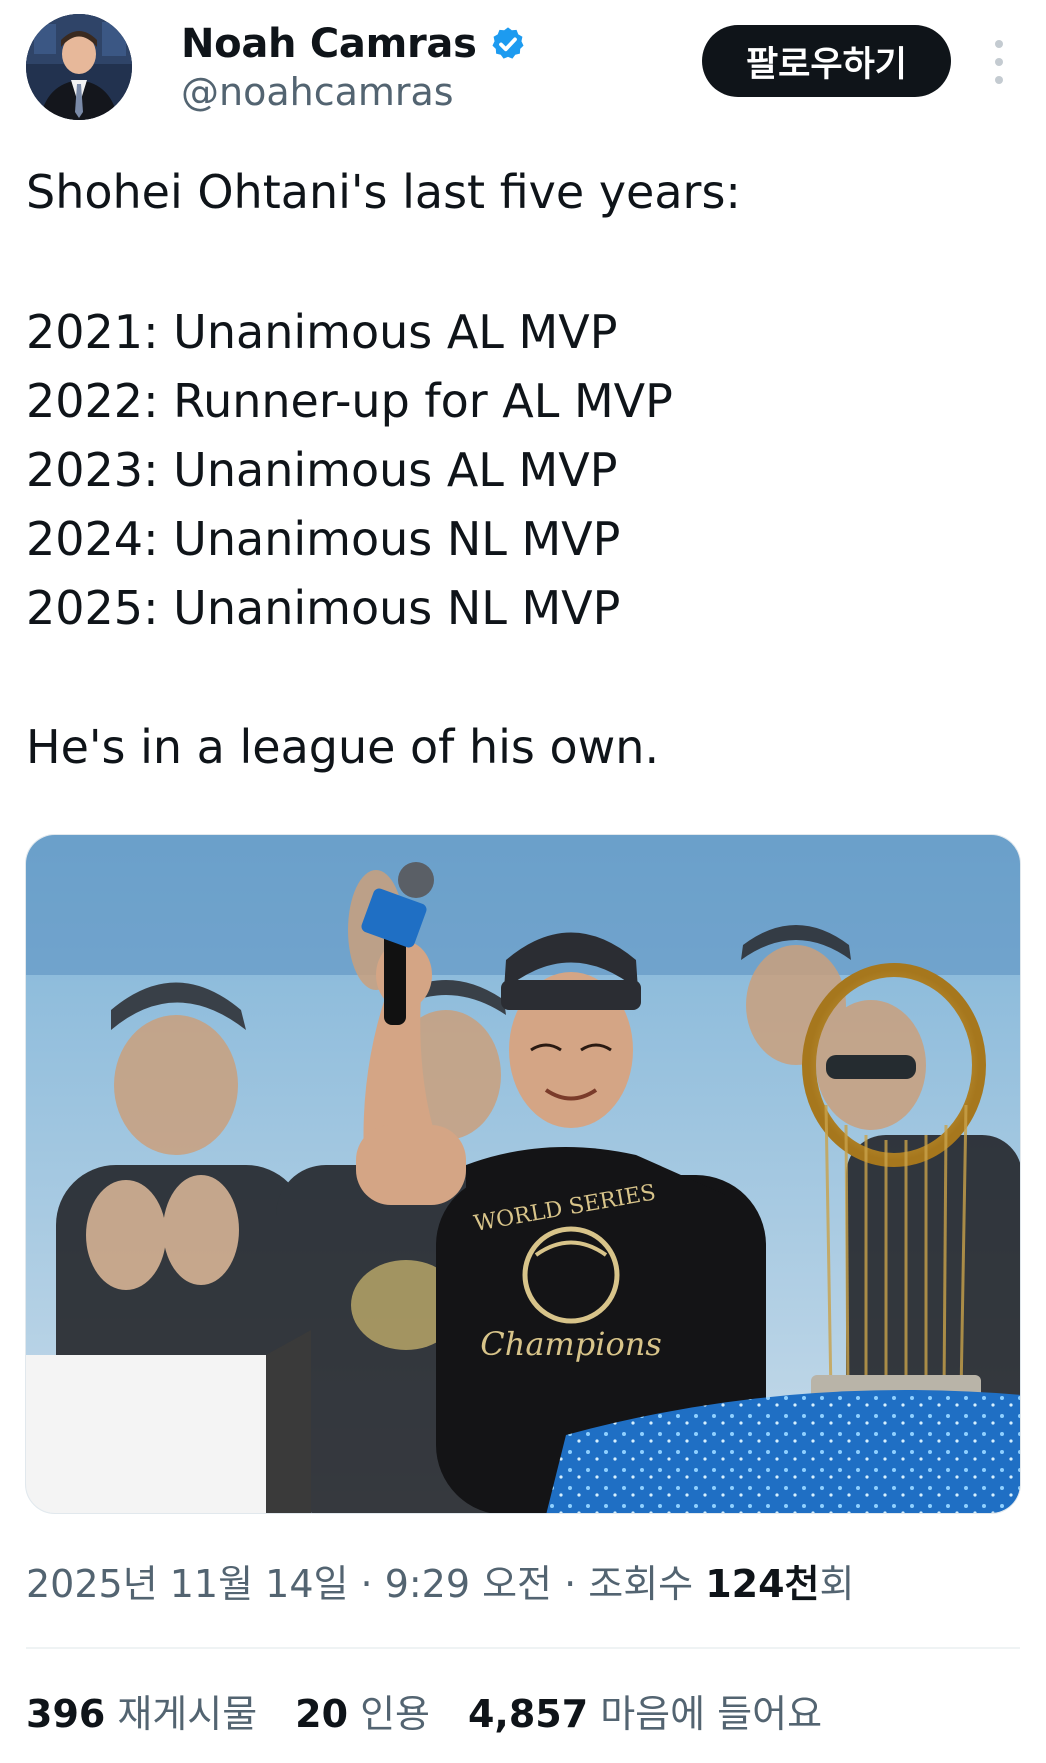 This screenshot has width=1046, height=1763. I want to click on avatar, so click(79, 67).